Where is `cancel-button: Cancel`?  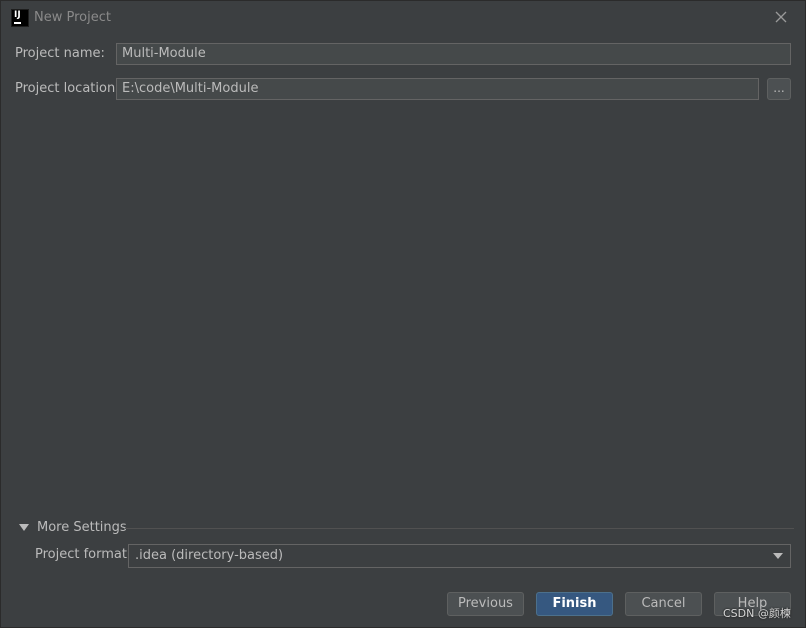 cancel-button: Cancel is located at coordinates (663, 604).